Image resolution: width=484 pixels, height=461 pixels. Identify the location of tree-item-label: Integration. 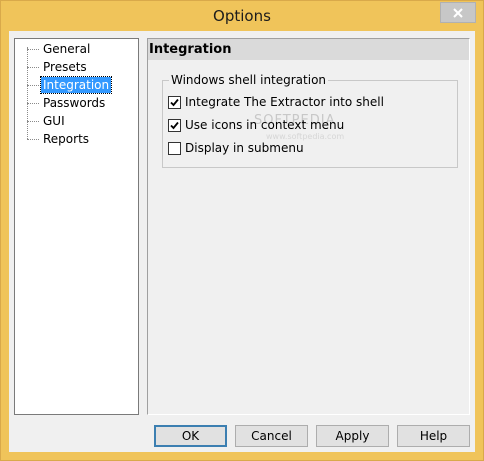
(76, 85).